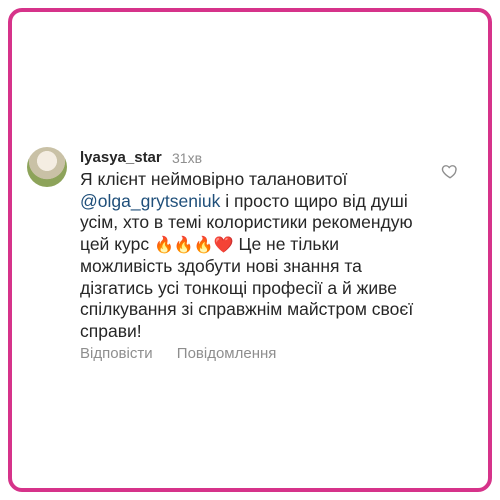 The width and height of the screenshot is (500, 500). I want to click on comment-time: 31хв, so click(187, 158).